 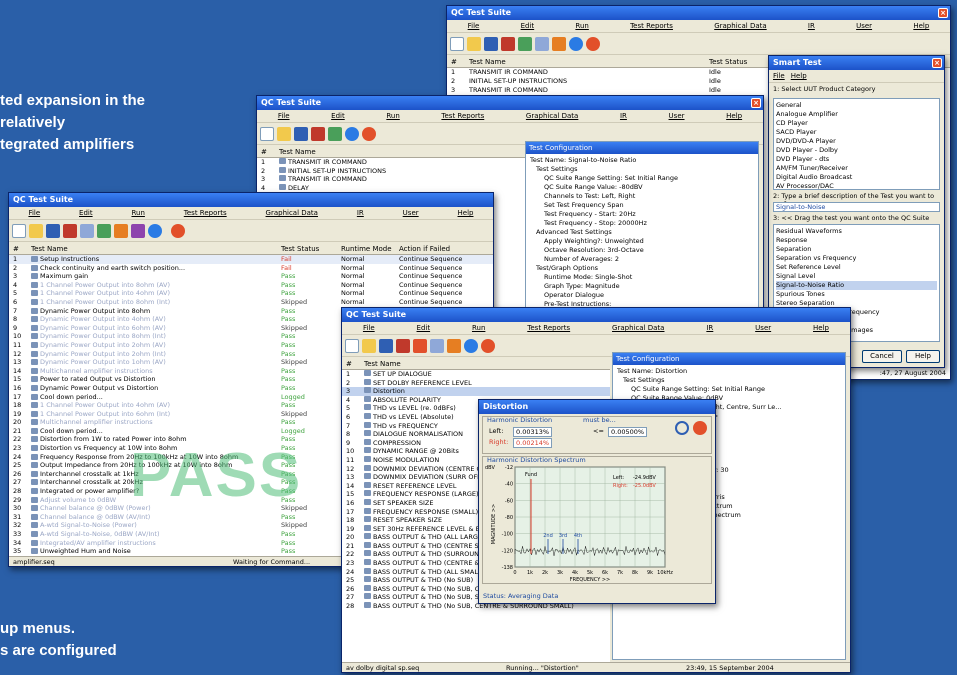 I want to click on config-item: Test Name: Distortion, so click(x=729, y=371).